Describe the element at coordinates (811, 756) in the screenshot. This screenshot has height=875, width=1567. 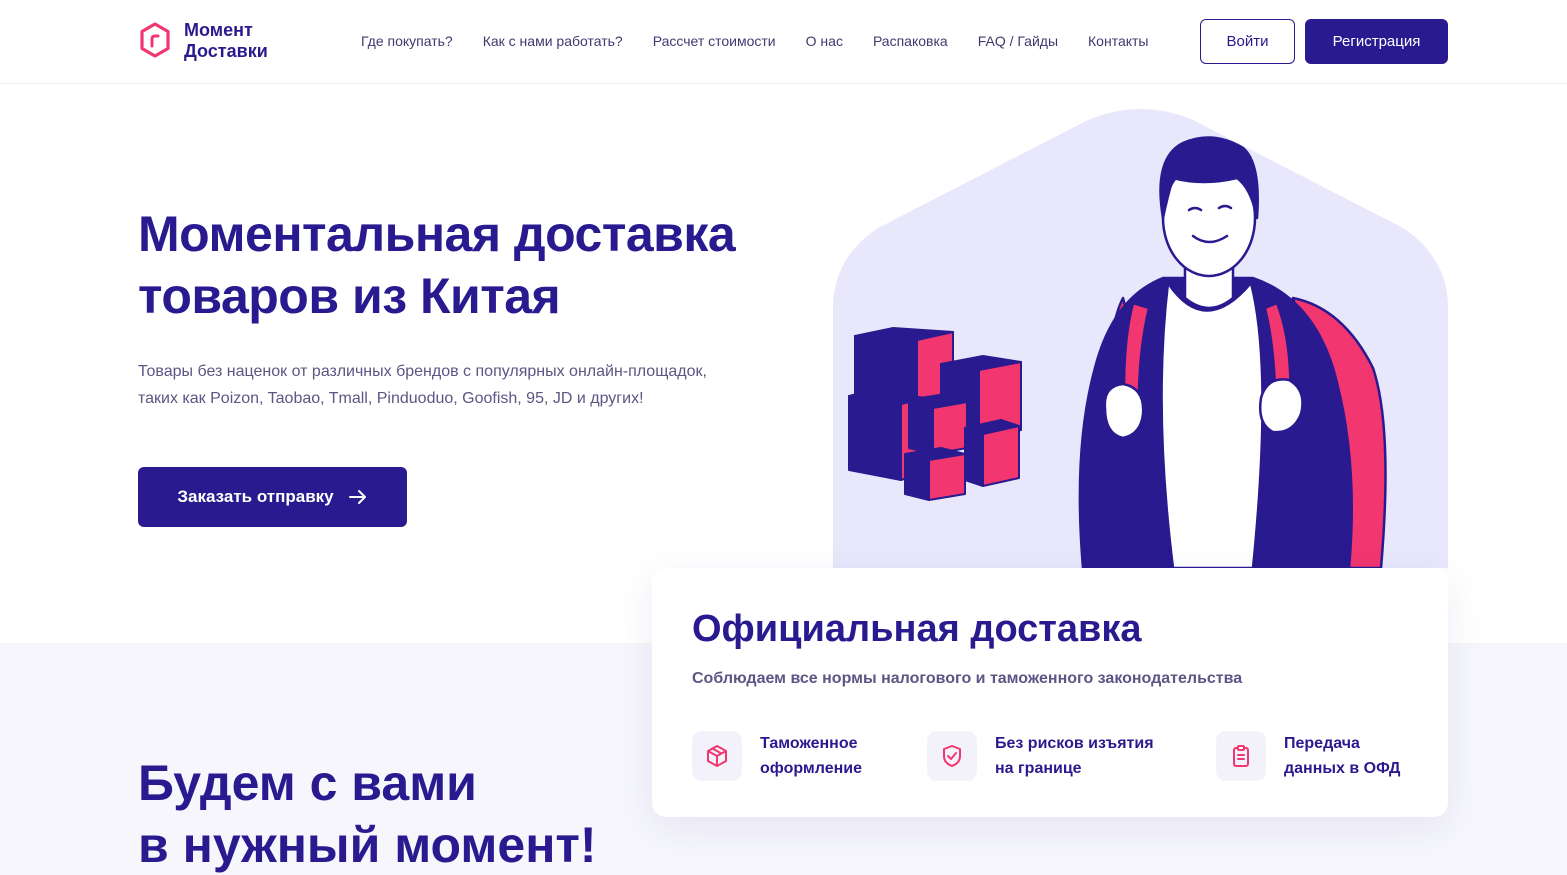
I see `feature-customs-text: Таможенное оформление` at that location.